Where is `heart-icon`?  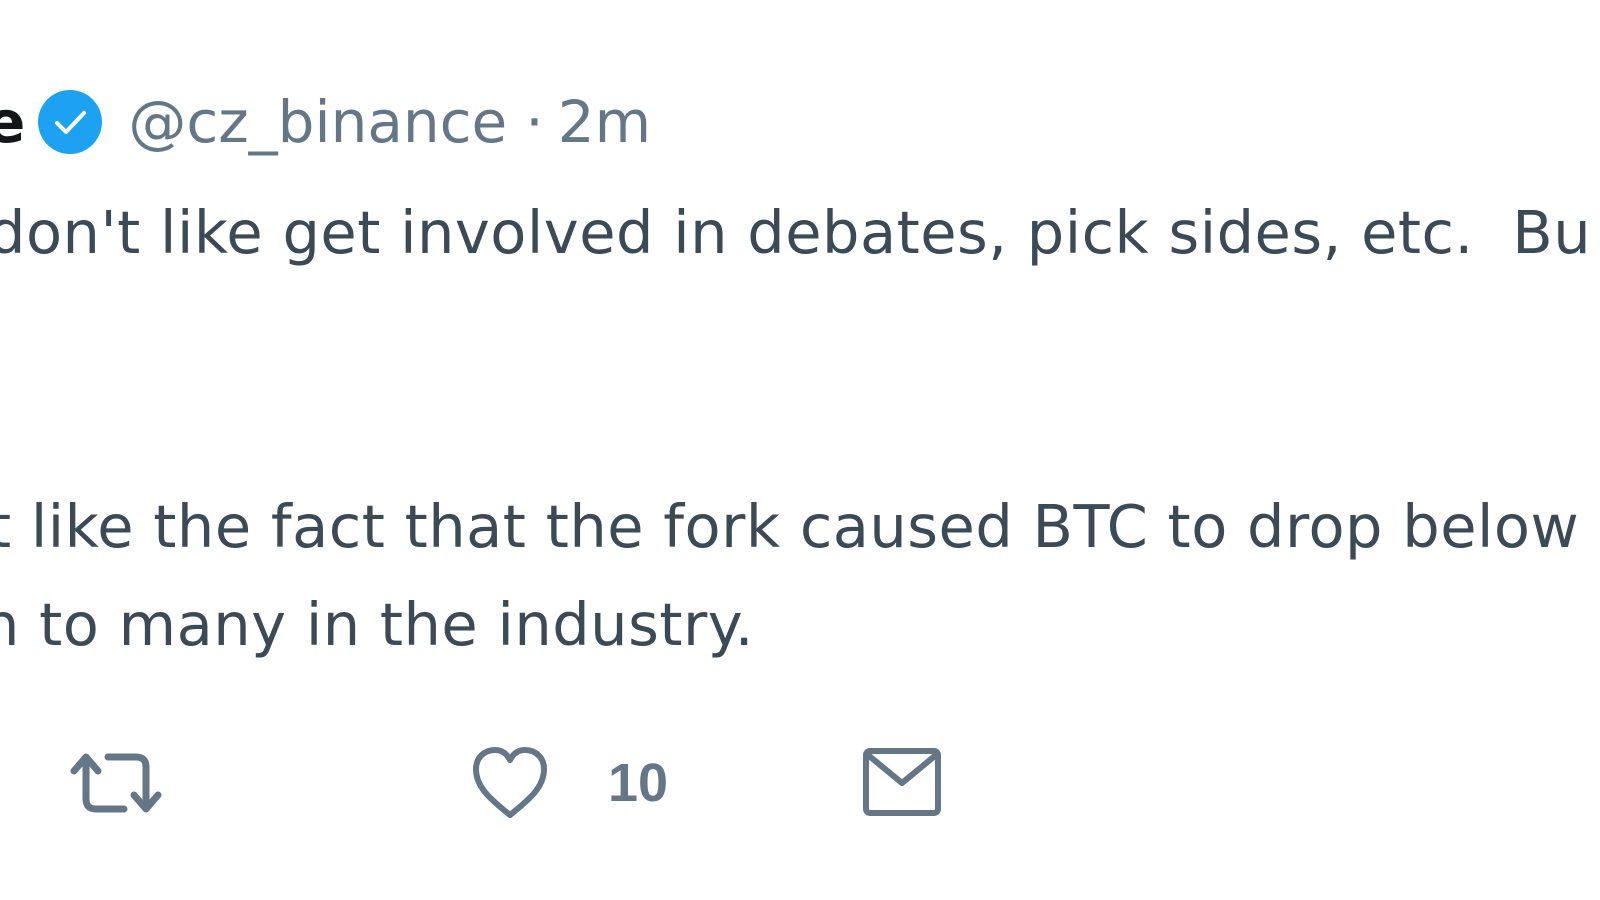 heart-icon is located at coordinates (510, 783).